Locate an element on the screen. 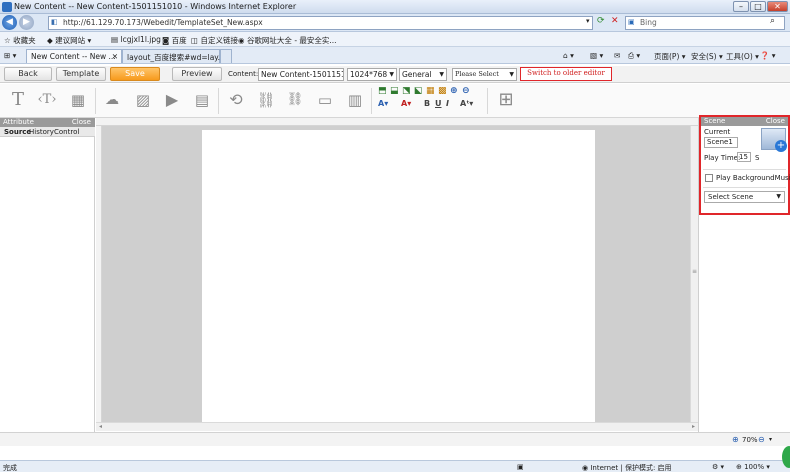  toolbar-divider is located at coordinates (371, 101).